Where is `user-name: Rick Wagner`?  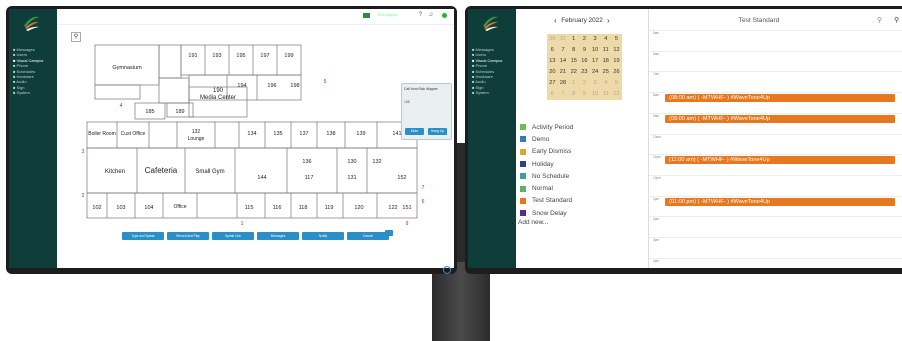
user-name: Rick Wagner is located at coordinates (387, 15).